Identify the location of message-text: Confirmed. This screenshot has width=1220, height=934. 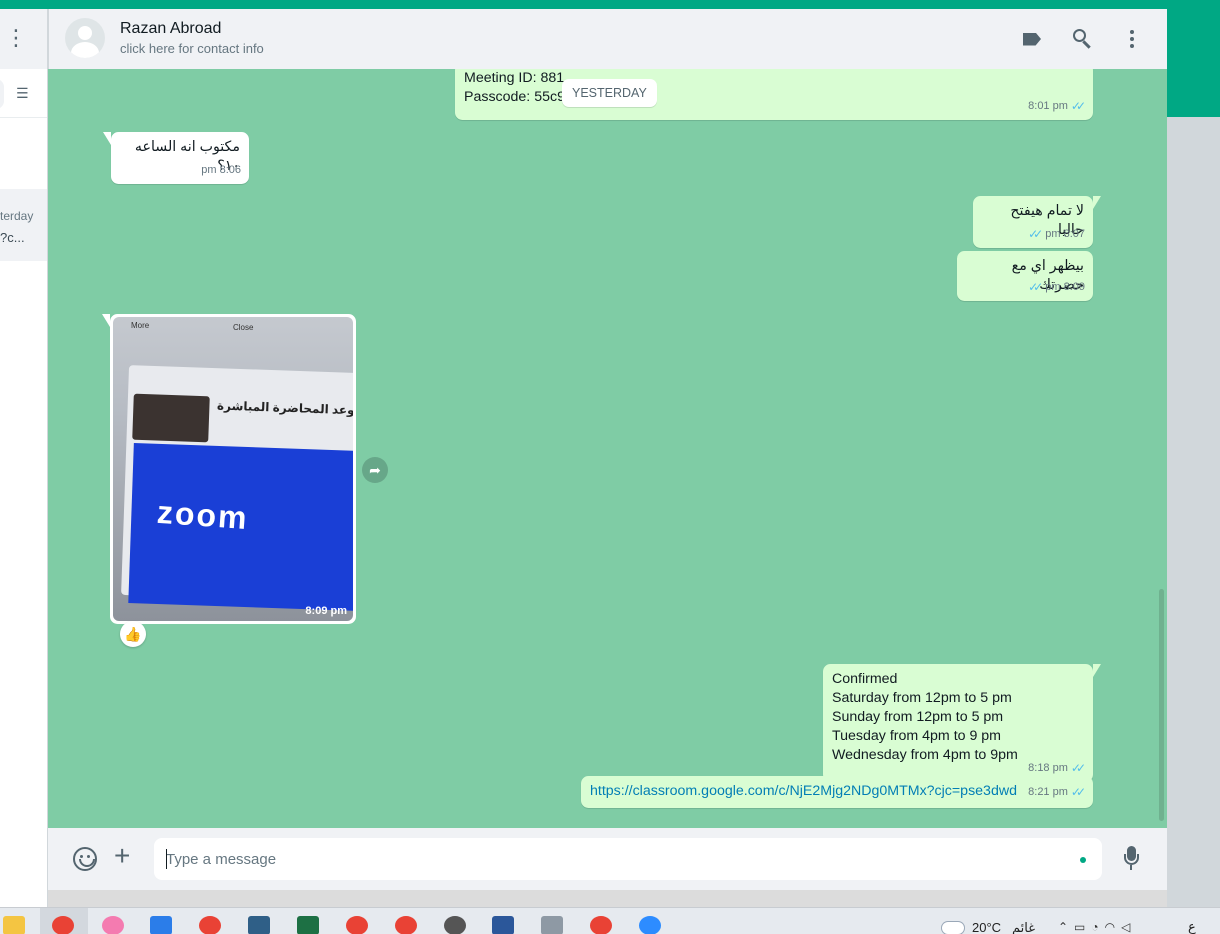
(865, 679).